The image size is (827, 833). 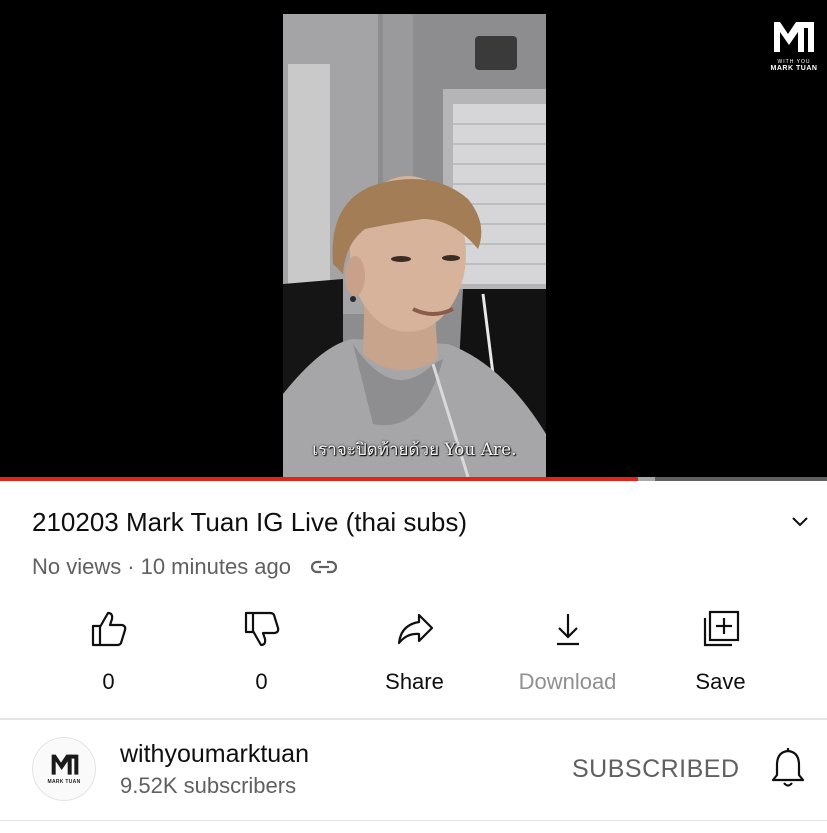 I want to click on bottom-divider, so click(x=413, y=820).